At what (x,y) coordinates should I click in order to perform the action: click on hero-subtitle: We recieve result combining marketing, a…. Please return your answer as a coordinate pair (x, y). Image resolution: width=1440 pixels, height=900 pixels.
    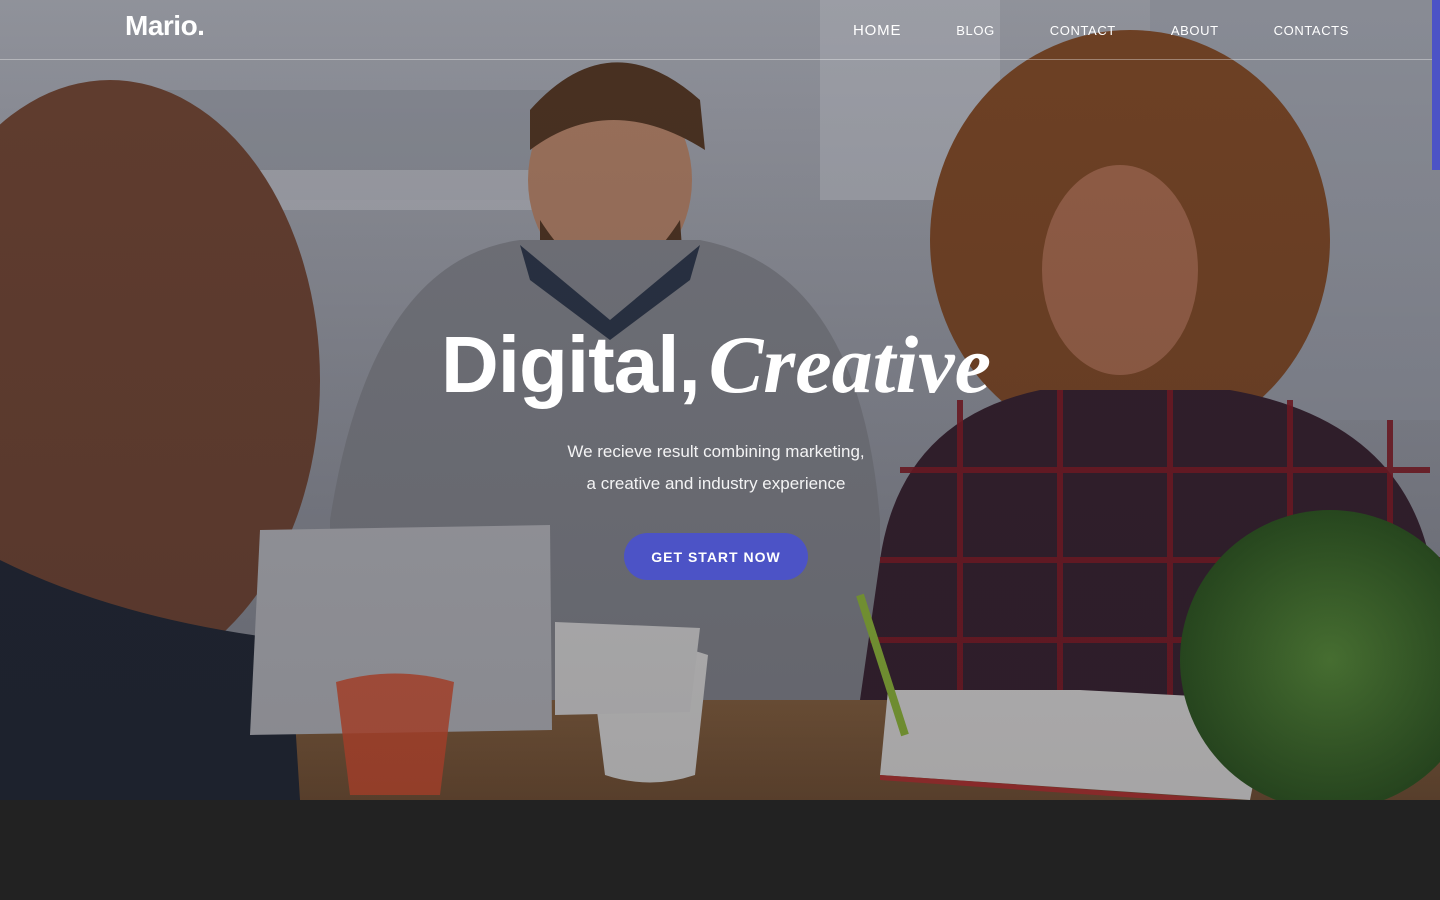
    Looking at the image, I should click on (716, 468).